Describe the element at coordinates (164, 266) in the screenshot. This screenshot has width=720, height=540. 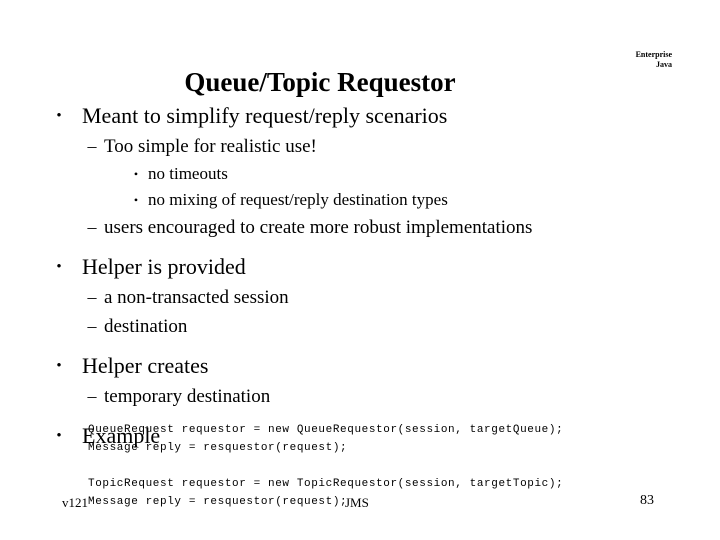
I see `bullet-item-label: Helper is provided` at that location.